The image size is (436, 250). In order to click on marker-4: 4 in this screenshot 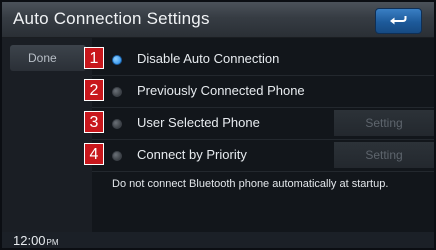, I will do `click(94, 154)`.